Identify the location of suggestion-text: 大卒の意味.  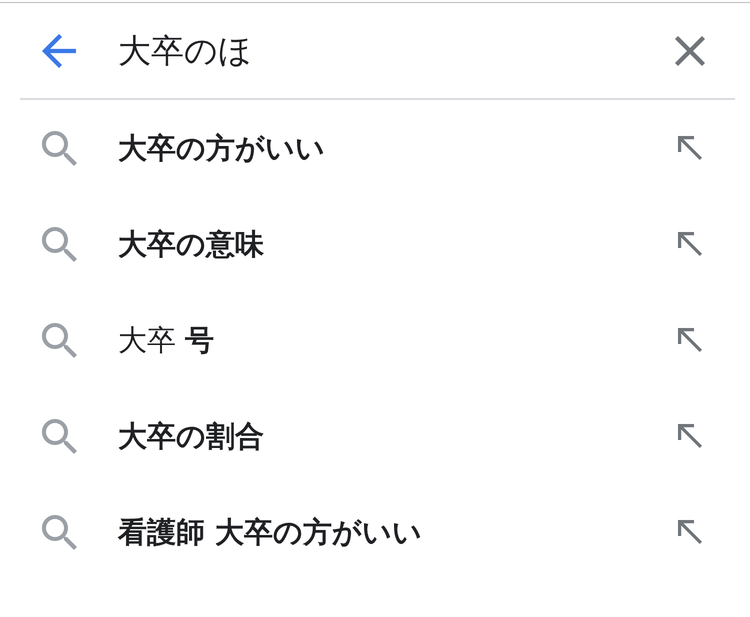
(398, 244).